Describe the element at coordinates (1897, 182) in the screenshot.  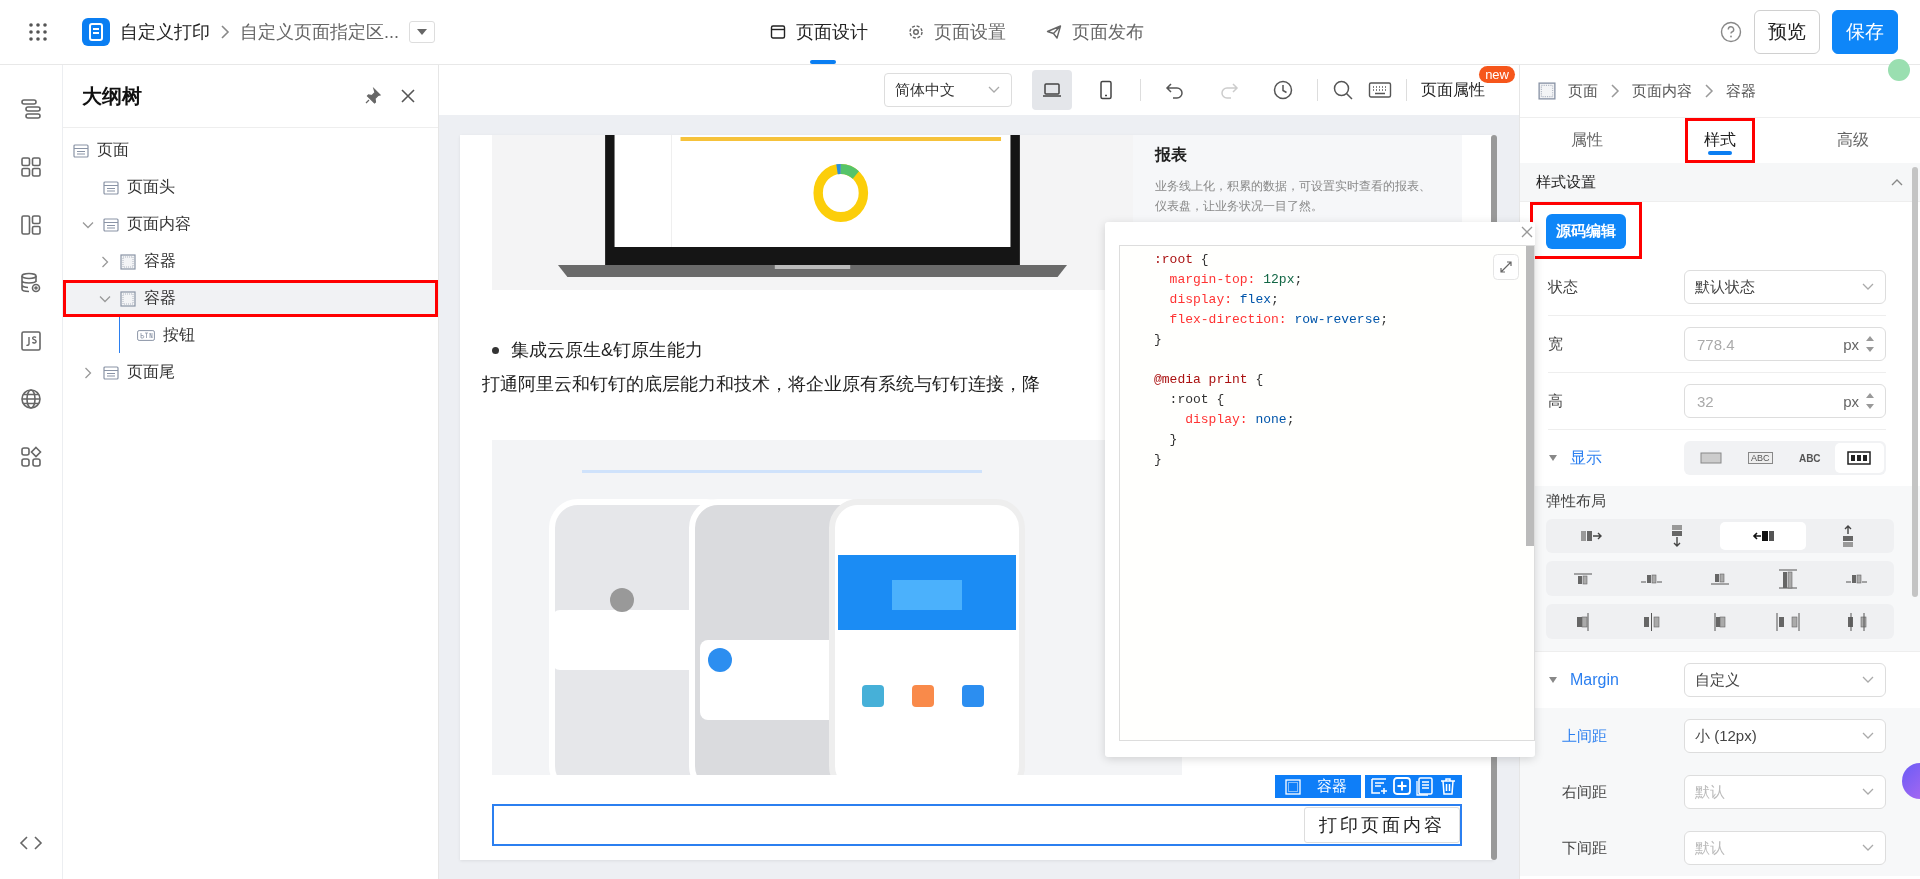
I see `collapse-icon` at that location.